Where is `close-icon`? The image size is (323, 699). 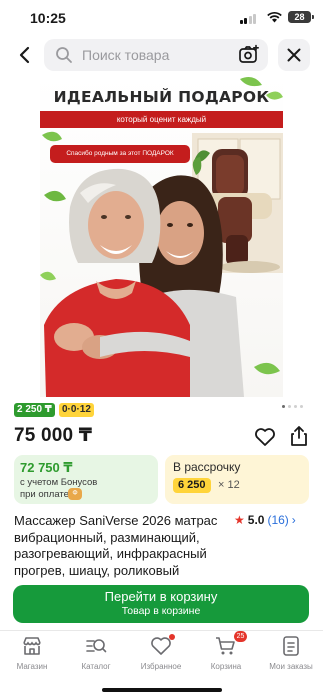
close-icon is located at coordinates (294, 55).